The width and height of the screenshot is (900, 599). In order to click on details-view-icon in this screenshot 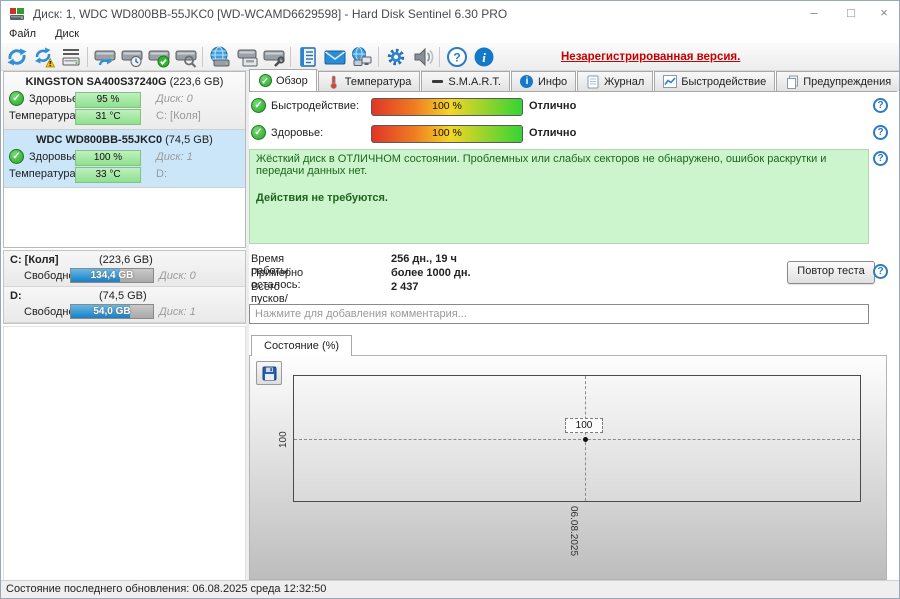, I will do `click(70, 56)`.